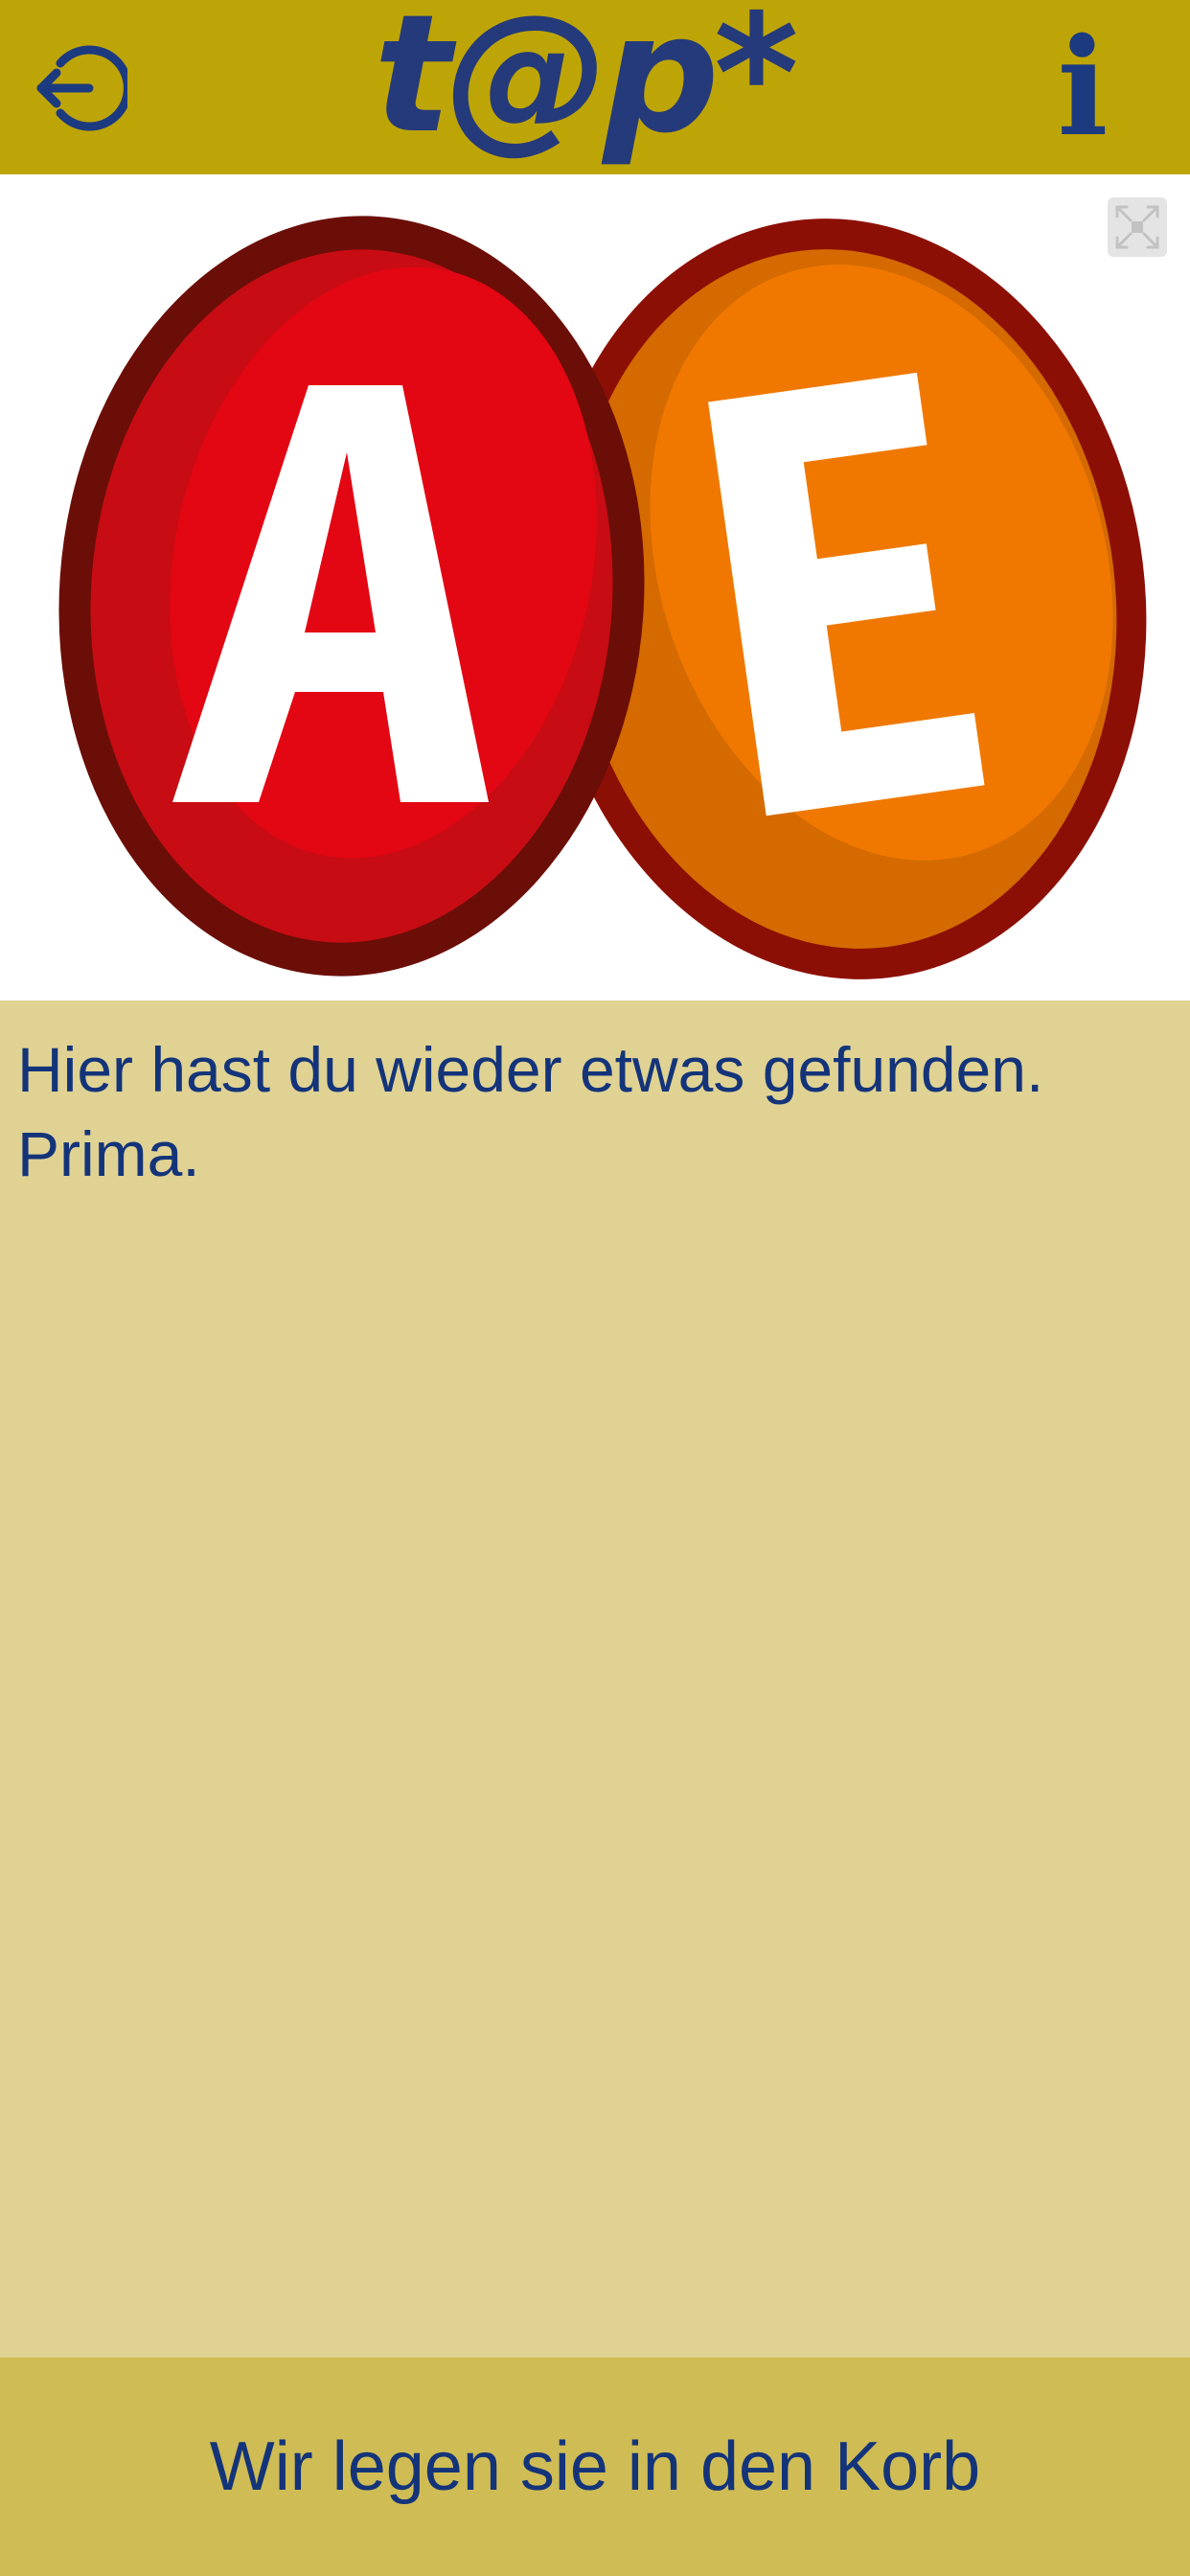  What do you see at coordinates (1083, 88) in the screenshot?
I see `info-button: i` at bounding box center [1083, 88].